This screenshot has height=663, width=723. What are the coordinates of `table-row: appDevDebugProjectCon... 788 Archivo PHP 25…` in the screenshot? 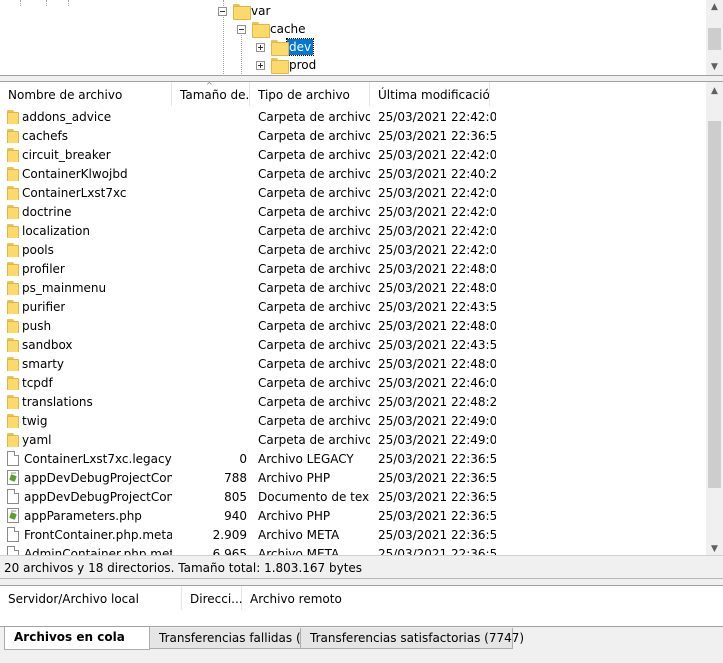 It's located at (353, 477).